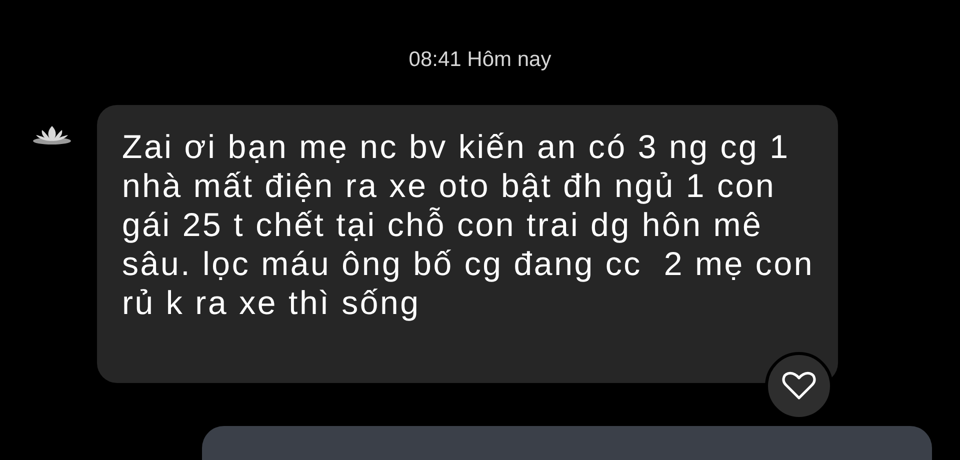 This screenshot has height=460, width=960. What do you see at coordinates (799, 386) in the screenshot?
I see `heart-icon` at bounding box center [799, 386].